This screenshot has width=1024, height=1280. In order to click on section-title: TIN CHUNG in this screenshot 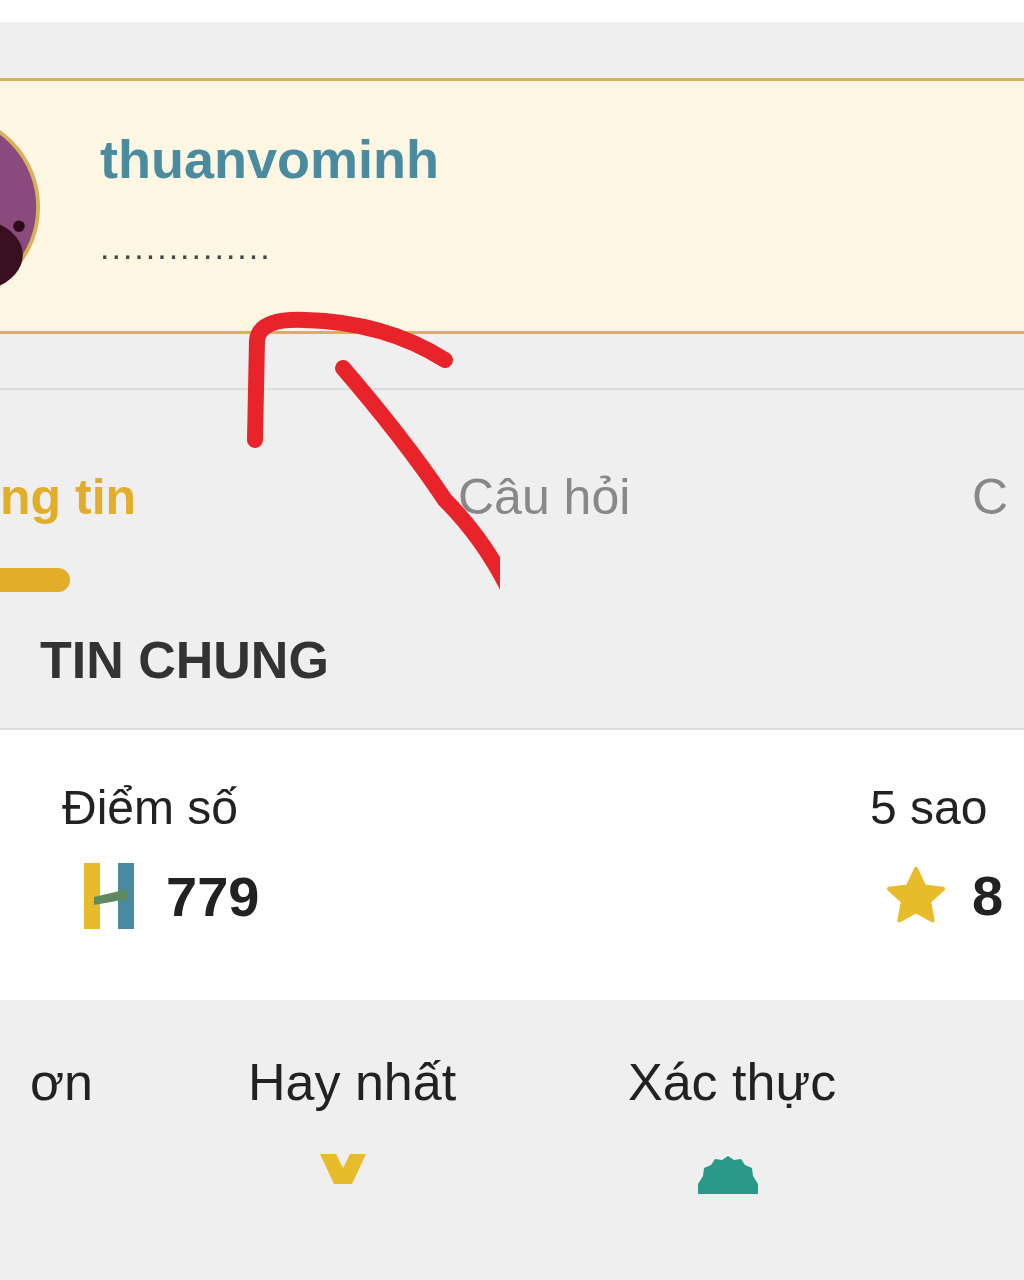, I will do `click(185, 660)`.